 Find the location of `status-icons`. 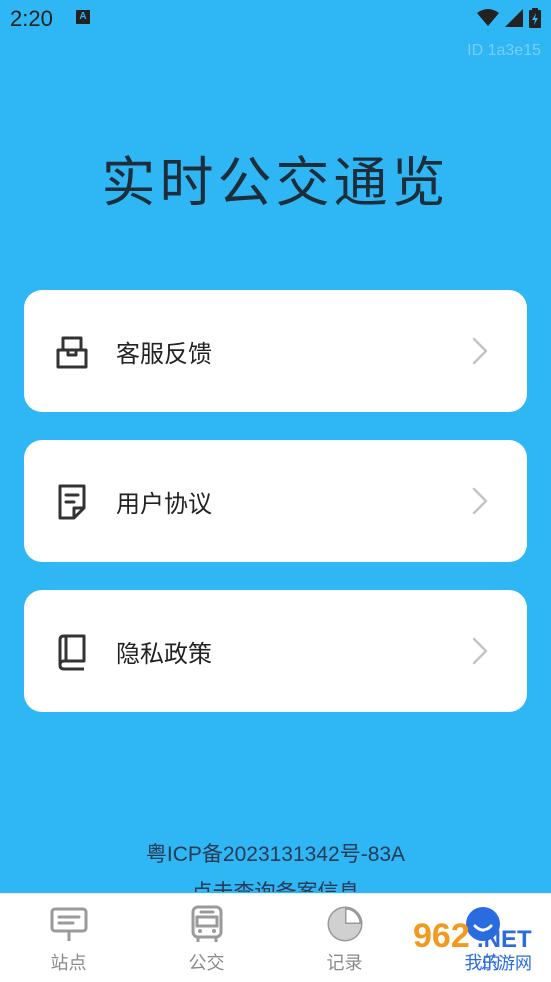

status-icons is located at coordinates (509, 18).